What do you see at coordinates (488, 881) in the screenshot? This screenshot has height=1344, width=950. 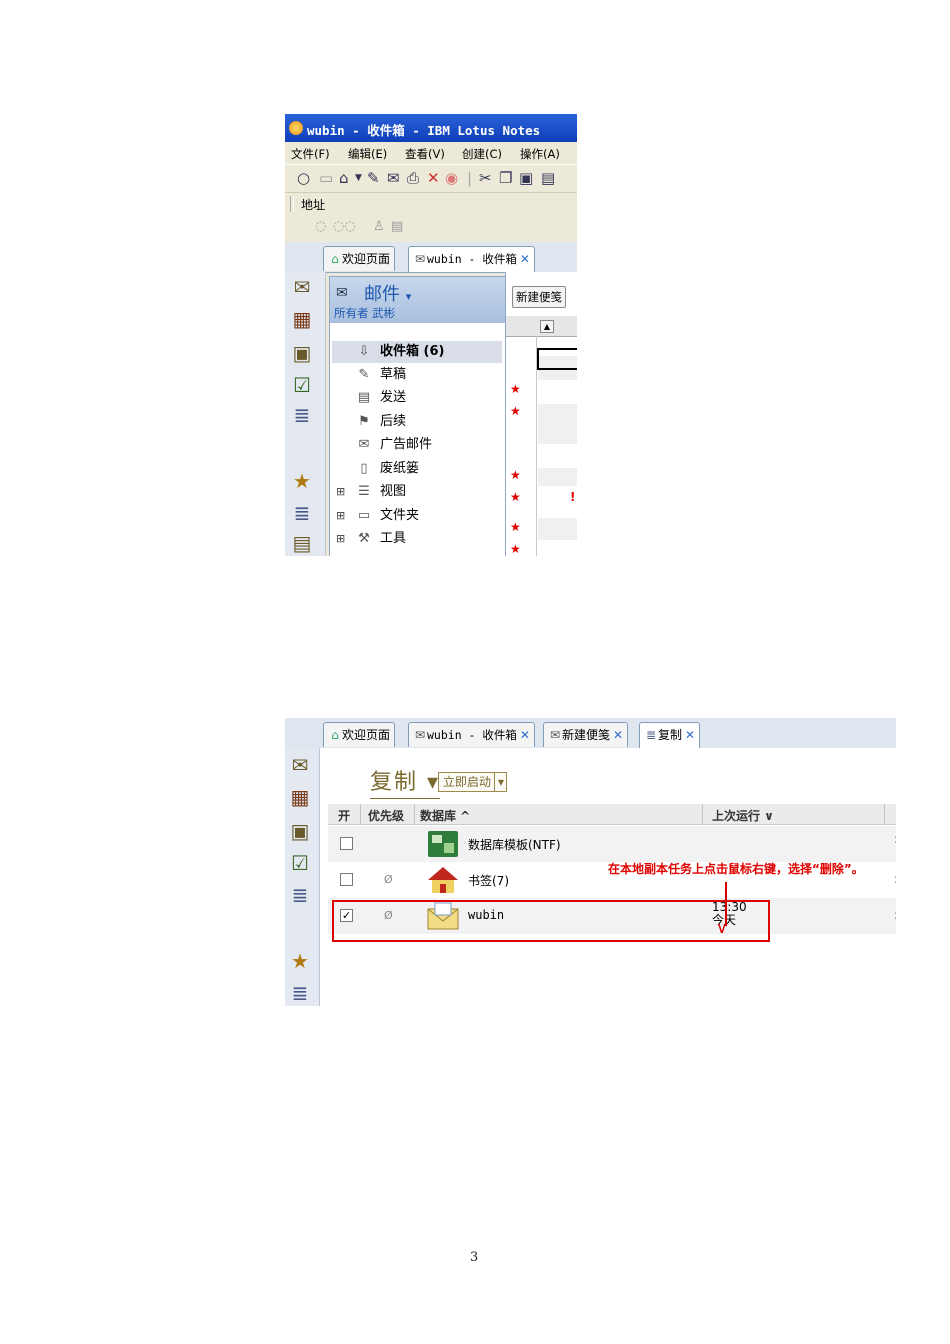 I see `database-name: 书签(7)` at bounding box center [488, 881].